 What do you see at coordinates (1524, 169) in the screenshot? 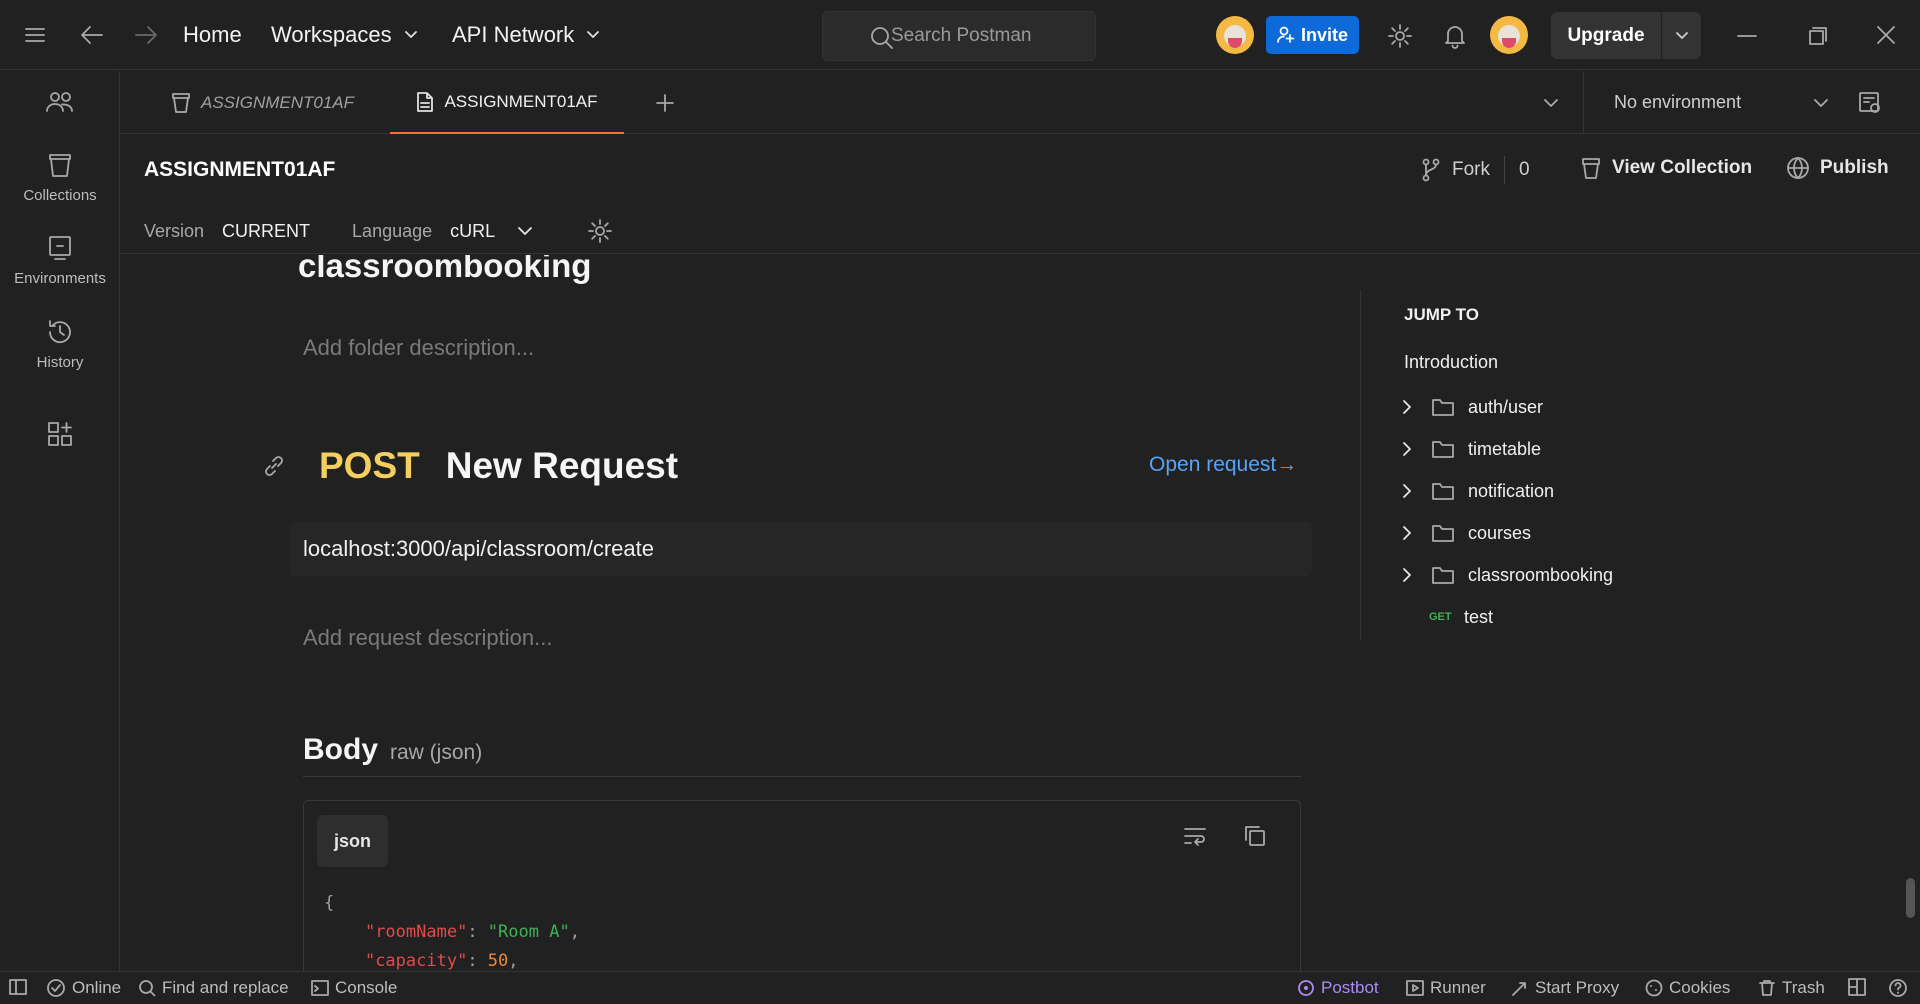
I see `fork-count: 0` at bounding box center [1524, 169].